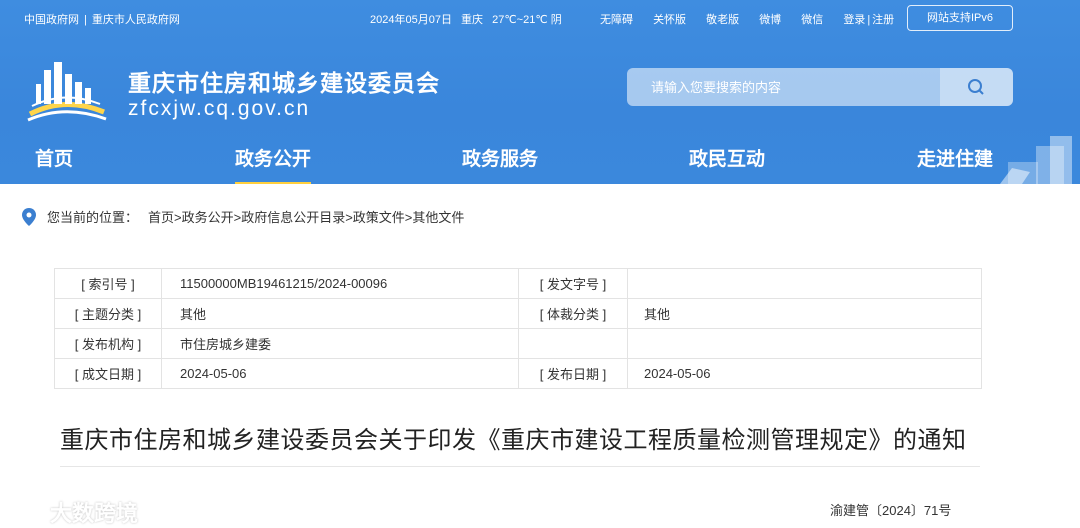  I want to click on top-links: 中国政府网 | 重庆市人民政府网, so click(102, 19).